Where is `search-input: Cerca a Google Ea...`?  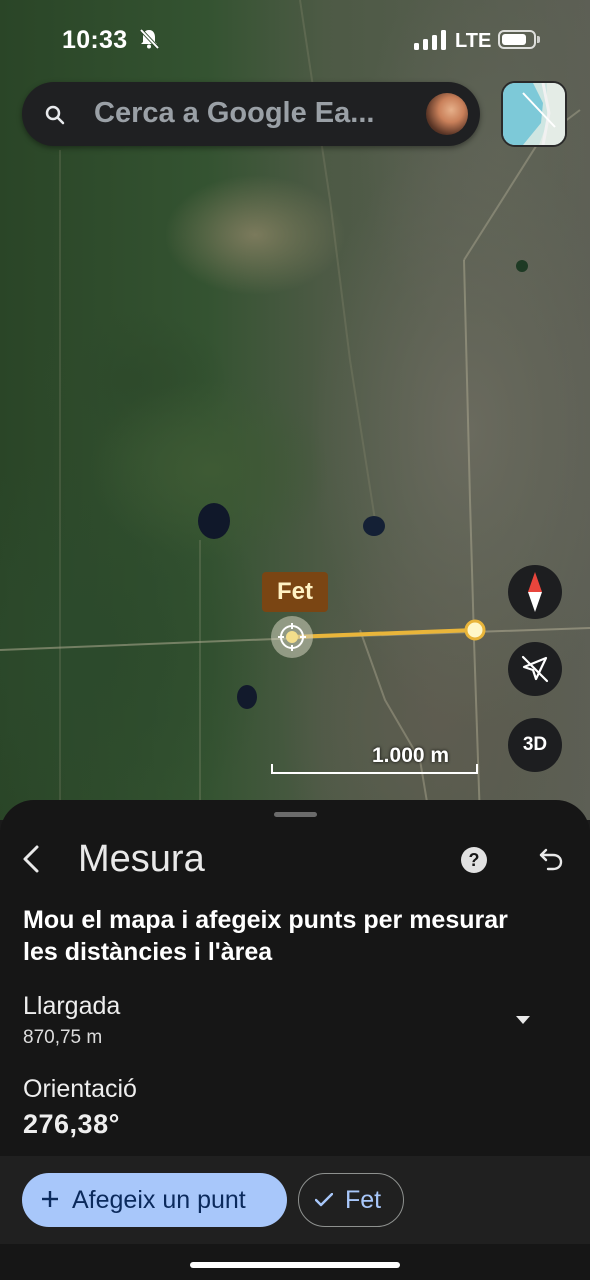 search-input: Cerca a Google Ea... is located at coordinates (234, 113).